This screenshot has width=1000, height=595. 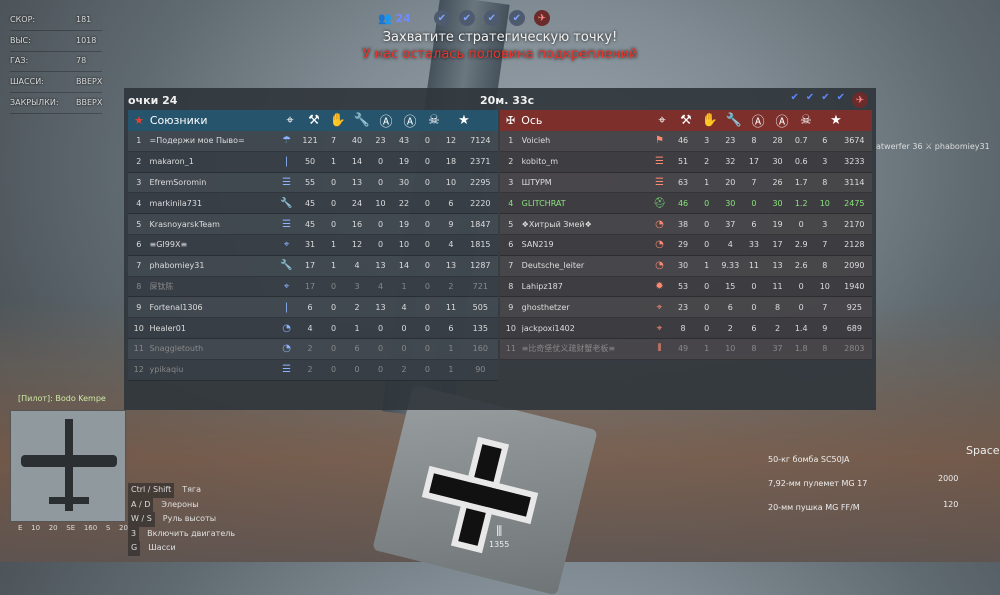 I want to click on wrench-icon: 🔧, so click(x=286, y=203).